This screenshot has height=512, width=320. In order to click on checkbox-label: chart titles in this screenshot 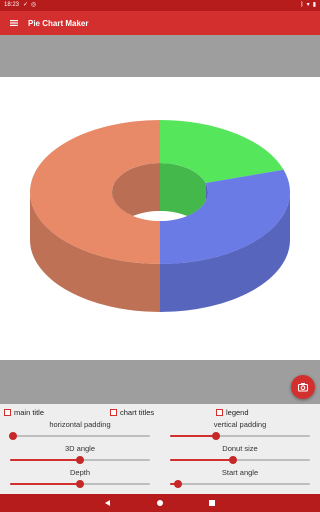, I will do `click(137, 412)`.